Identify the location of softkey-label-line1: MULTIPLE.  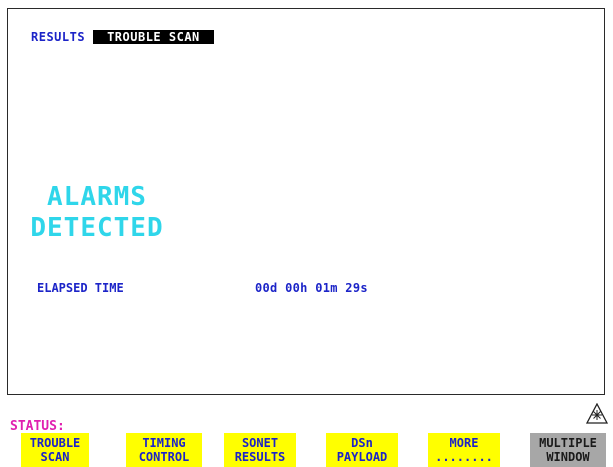
(568, 443).